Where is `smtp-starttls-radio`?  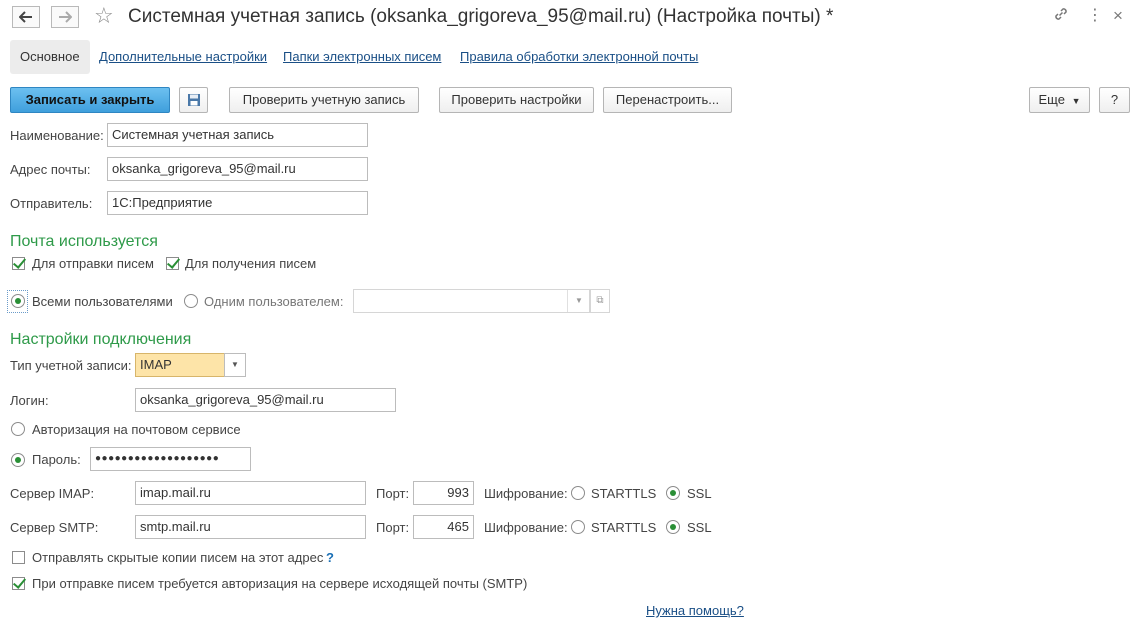
smtp-starttls-radio is located at coordinates (578, 527).